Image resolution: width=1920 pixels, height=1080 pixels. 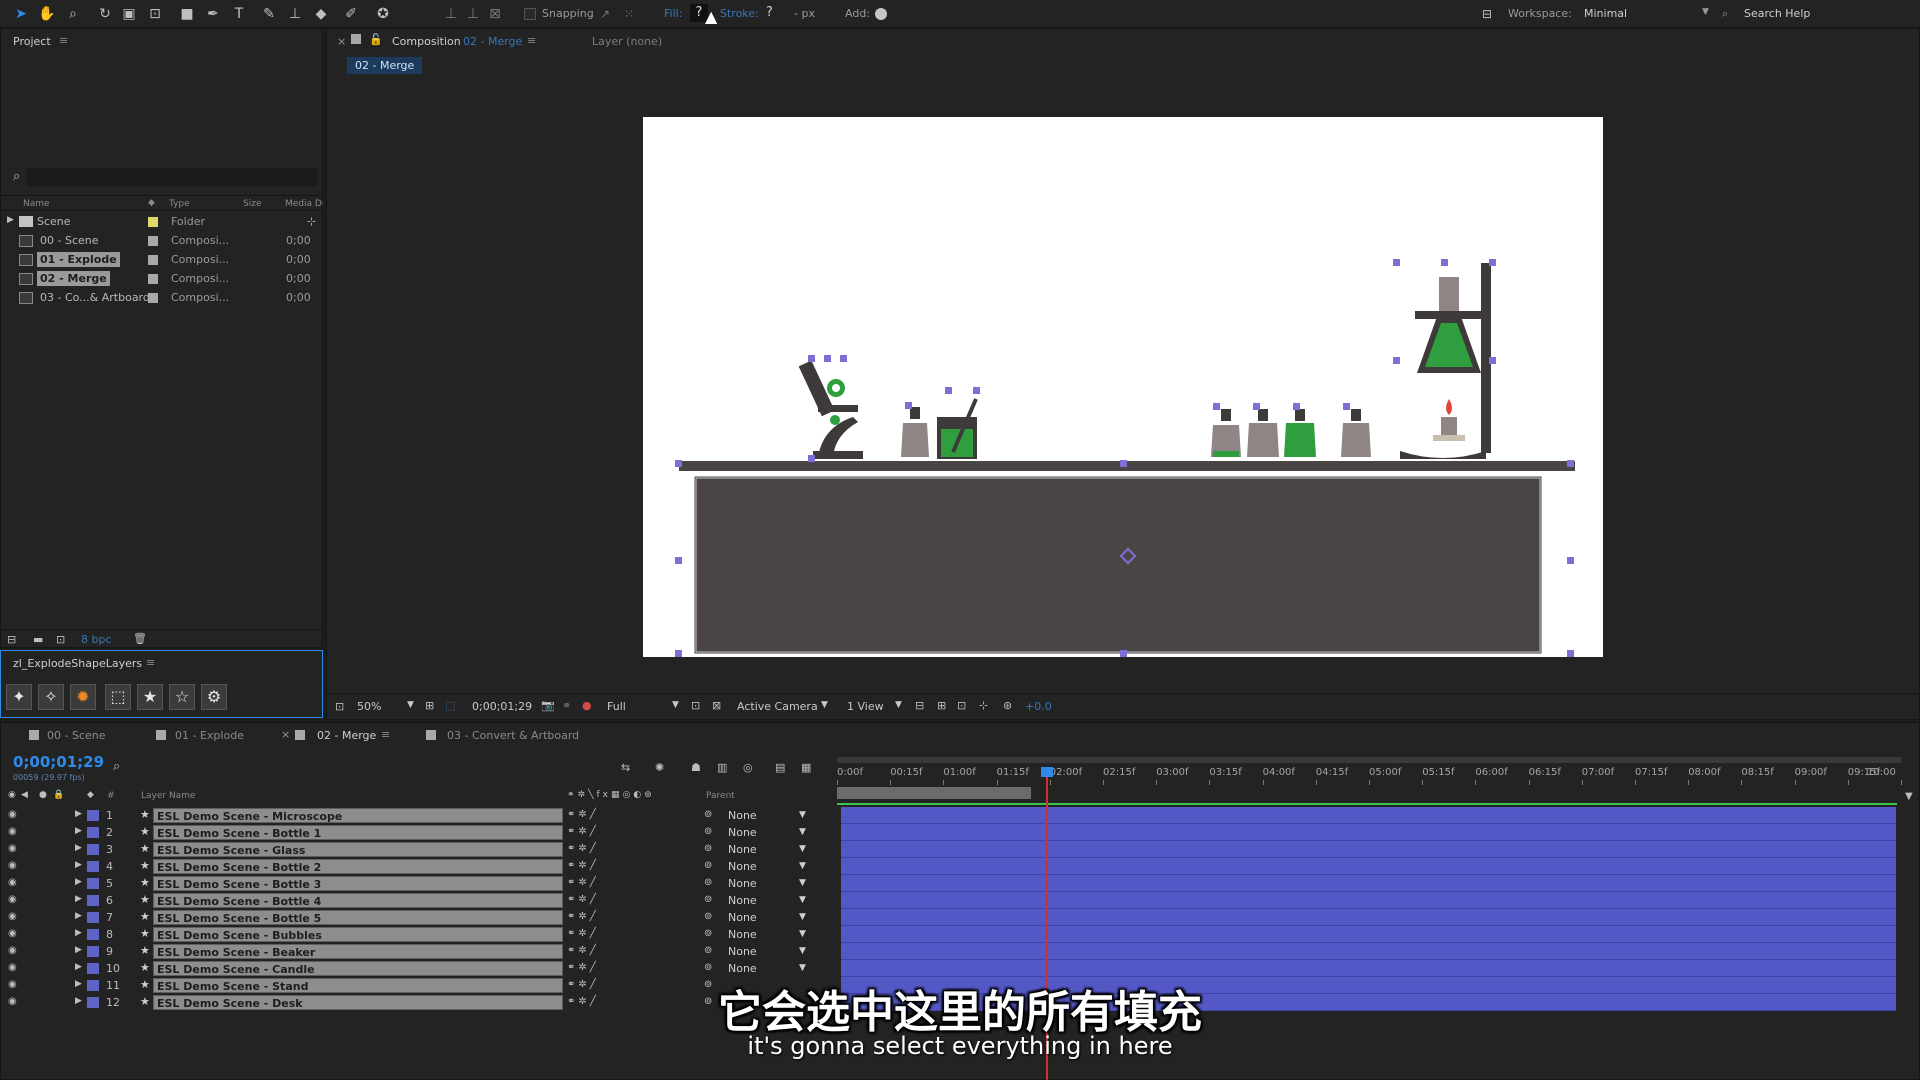 What do you see at coordinates (38, 639) in the screenshot?
I see `new-folder-icon: ▬` at bounding box center [38, 639].